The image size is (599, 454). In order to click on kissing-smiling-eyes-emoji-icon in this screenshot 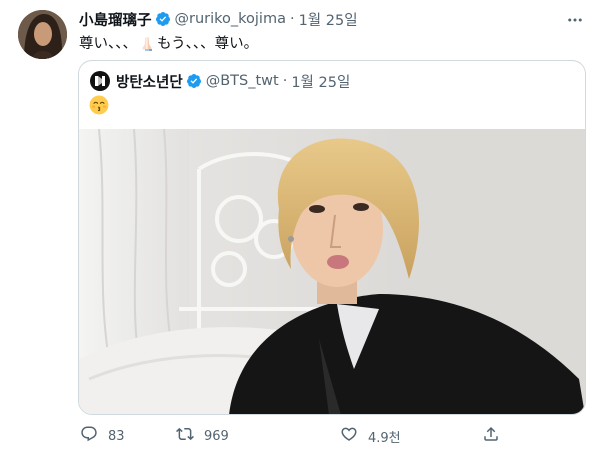, I will do `click(99, 105)`.